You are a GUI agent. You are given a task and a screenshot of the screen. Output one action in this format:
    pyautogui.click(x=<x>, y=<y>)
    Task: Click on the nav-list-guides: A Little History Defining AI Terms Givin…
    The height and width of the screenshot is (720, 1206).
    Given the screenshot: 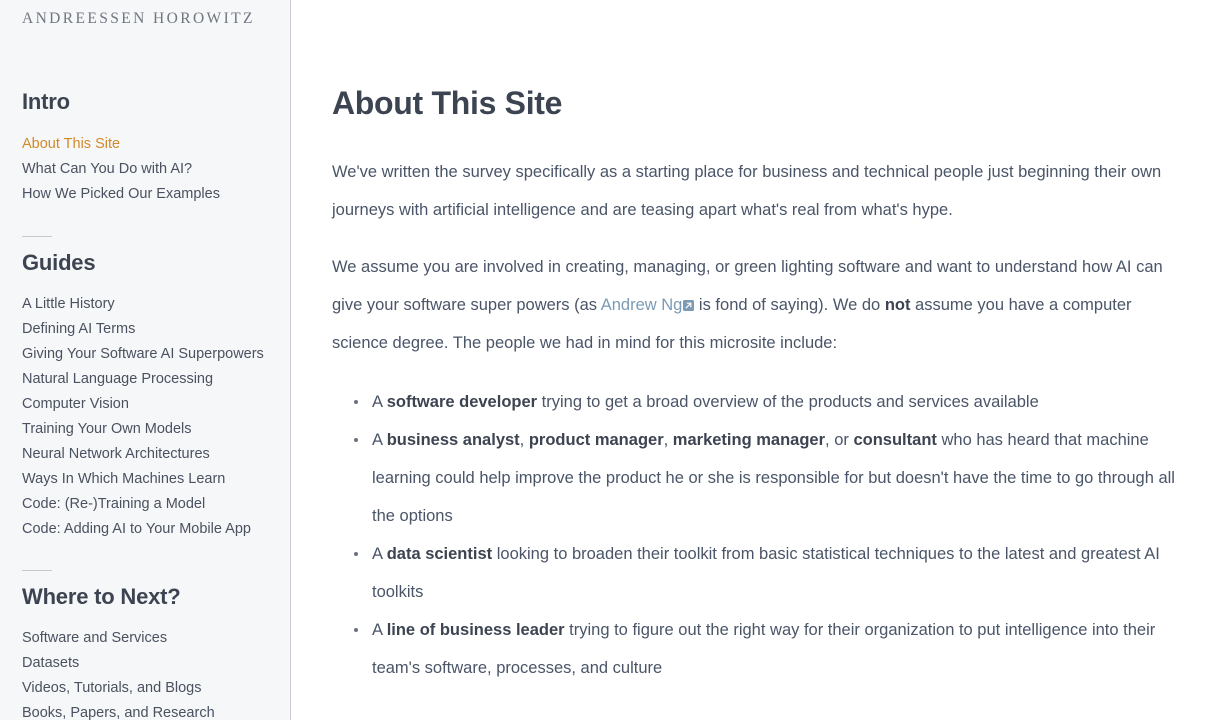 What is the action you would take?
    pyautogui.click(x=156, y=409)
    